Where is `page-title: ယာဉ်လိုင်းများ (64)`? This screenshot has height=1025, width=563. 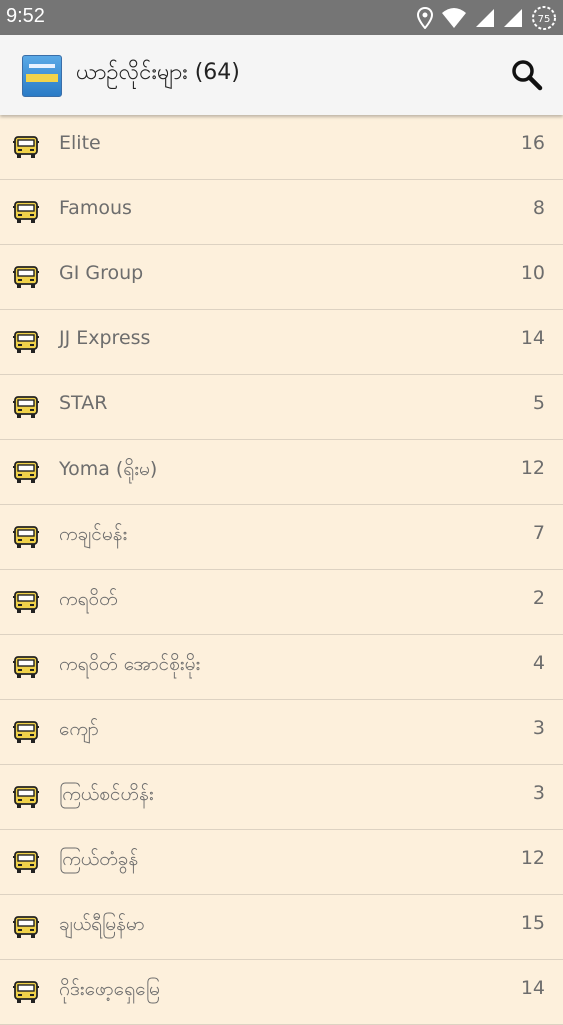
page-title: ယာဉ်လိုင်းများ (64) is located at coordinates (158, 72).